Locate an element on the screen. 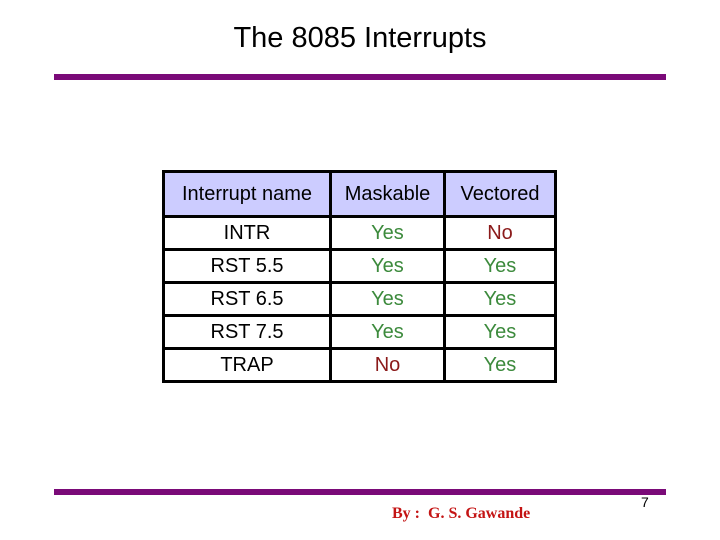  header-interrupt-name: Interrupt name is located at coordinates (247, 194).